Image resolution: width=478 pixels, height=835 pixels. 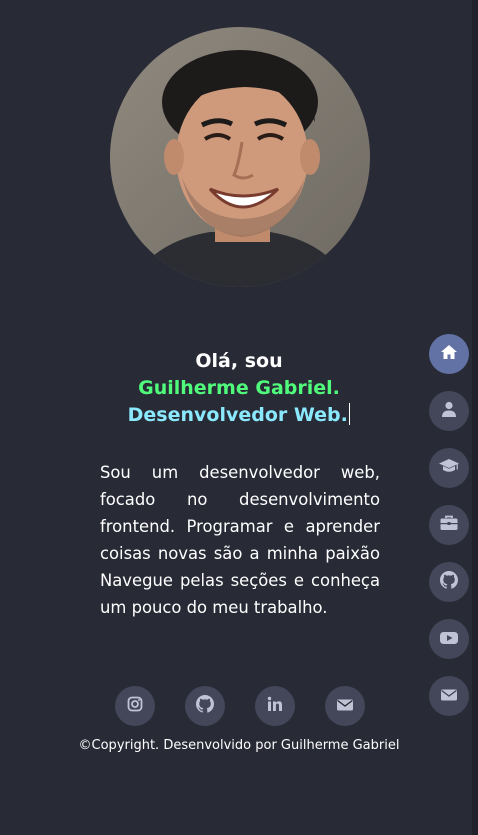 I want to click on linkedin-button, so click(x=275, y=706).